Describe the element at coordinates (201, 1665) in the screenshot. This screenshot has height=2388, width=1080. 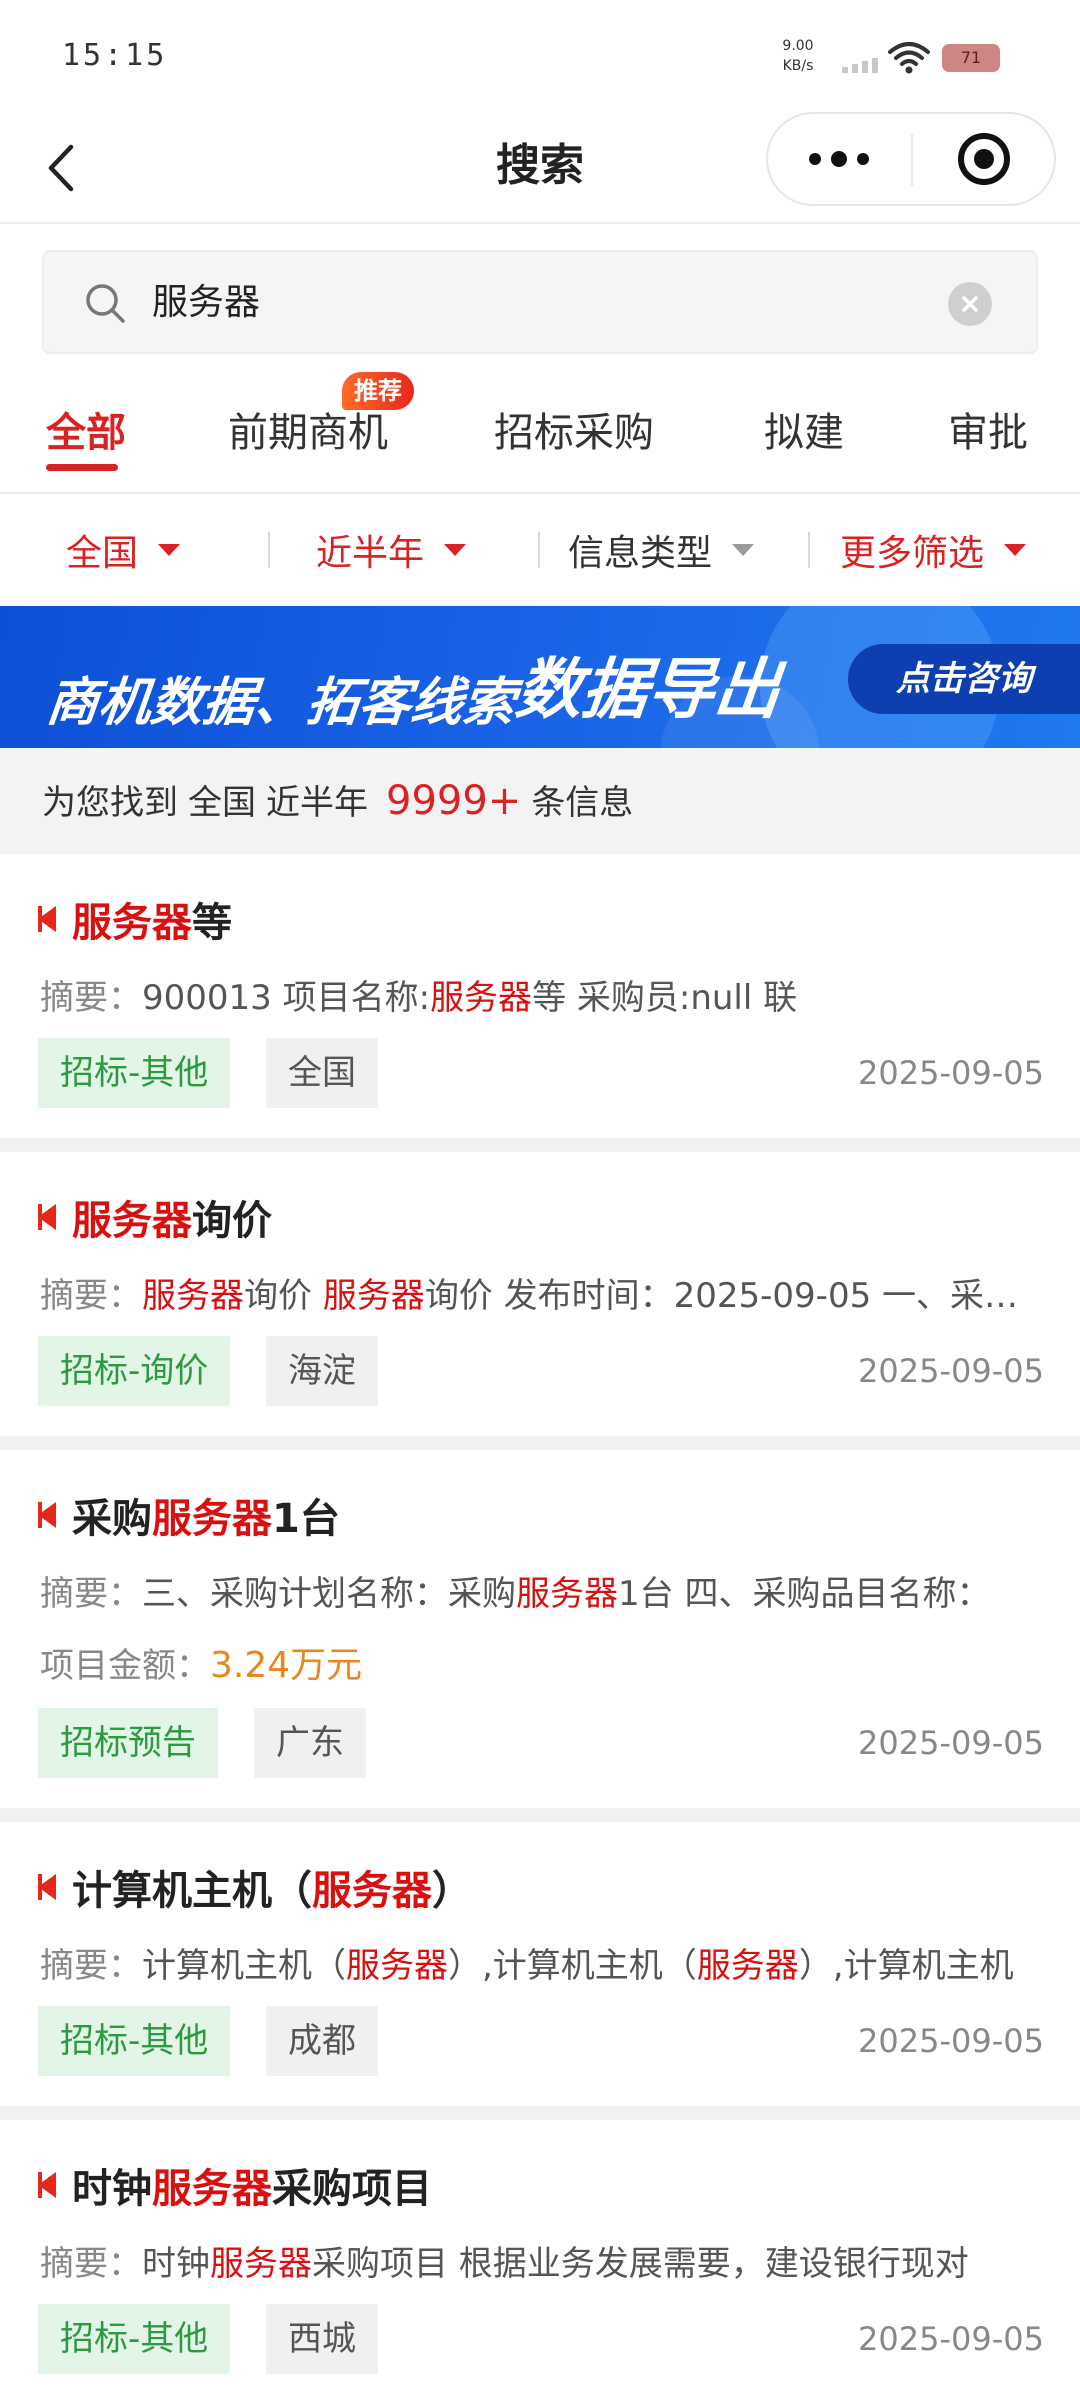
I see `project-amount: 项目金额：3.24万元` at that location.